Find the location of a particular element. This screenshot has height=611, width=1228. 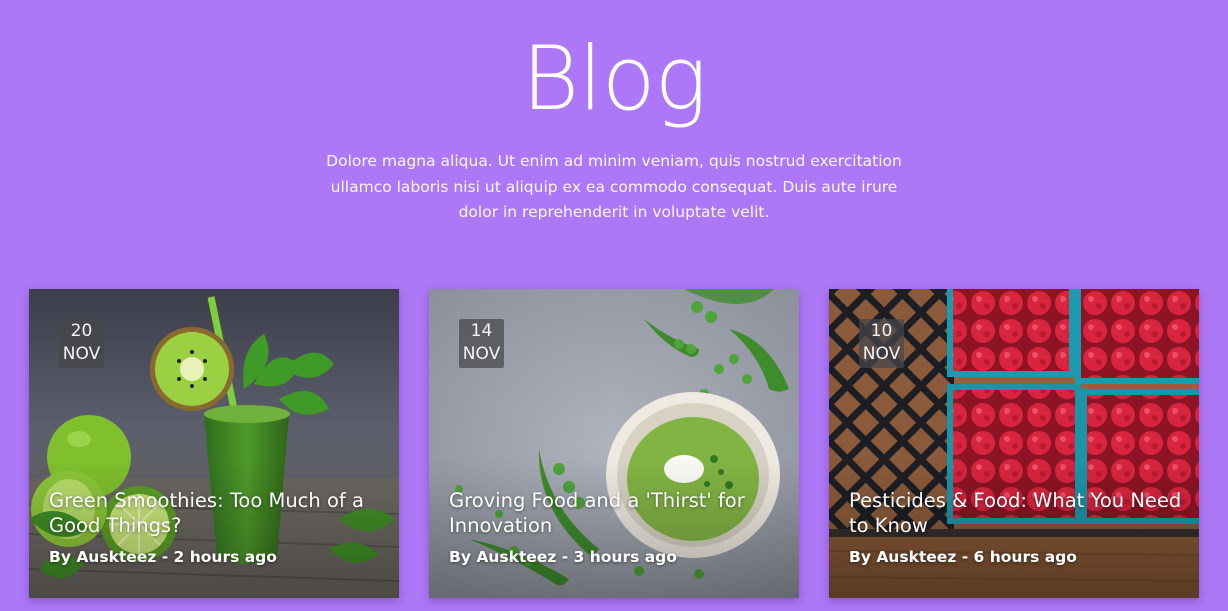

date-badge: 14 NOV is located at coordinates (481, 343).